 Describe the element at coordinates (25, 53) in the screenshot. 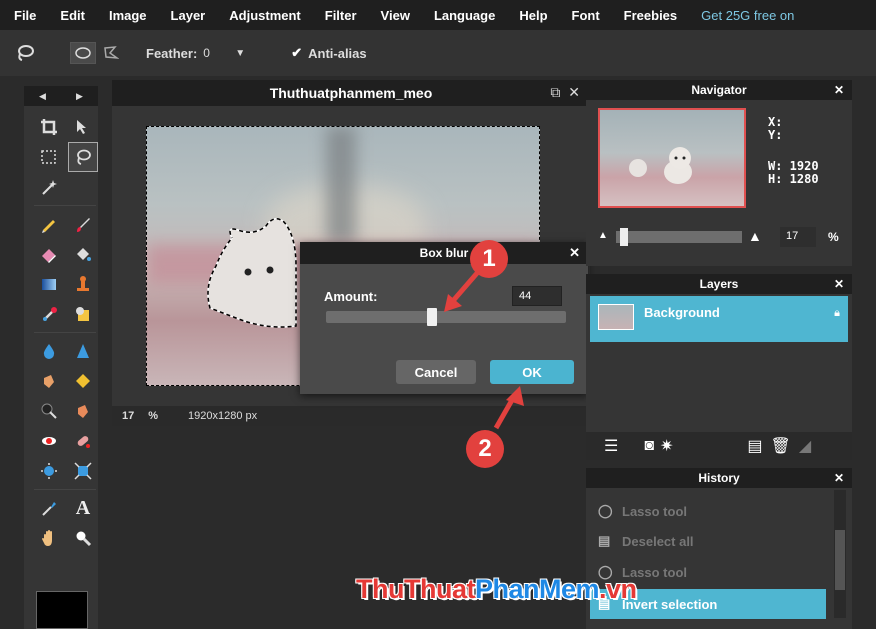

I see `lasso-icon` at that location.